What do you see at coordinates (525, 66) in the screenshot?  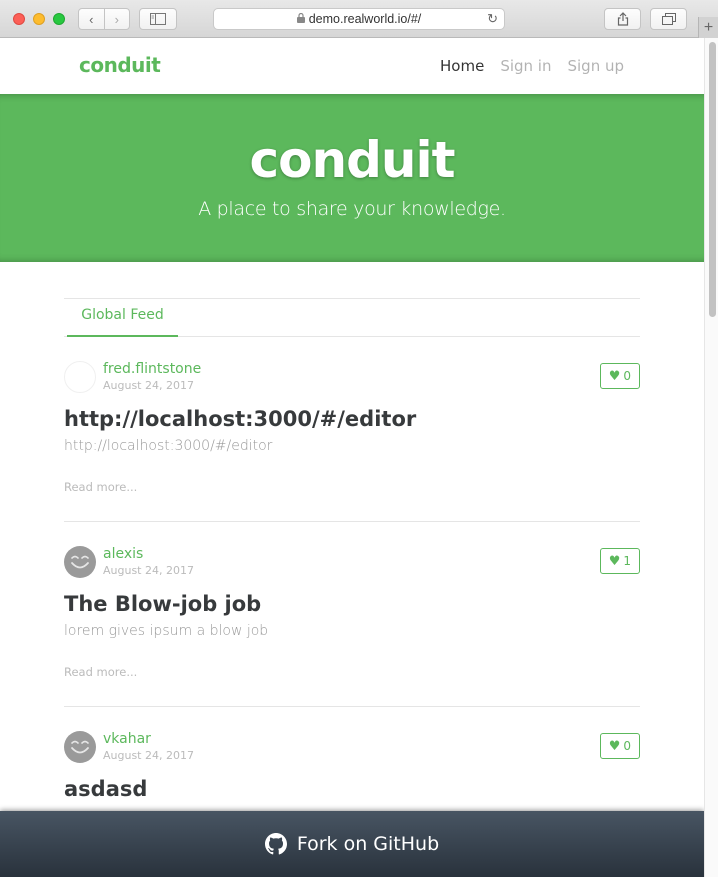 I see `nav-sign-in-link: Sign in` at bounding box center [525, 66].